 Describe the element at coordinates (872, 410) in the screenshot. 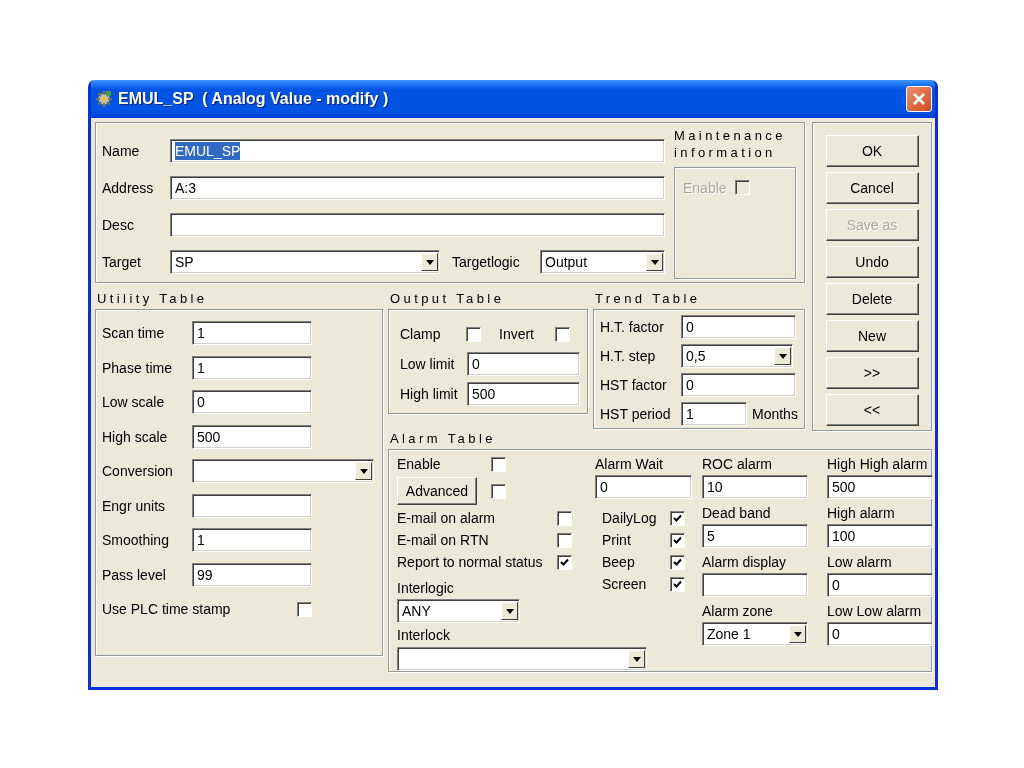

I see `dialog-button: <<` at that location.